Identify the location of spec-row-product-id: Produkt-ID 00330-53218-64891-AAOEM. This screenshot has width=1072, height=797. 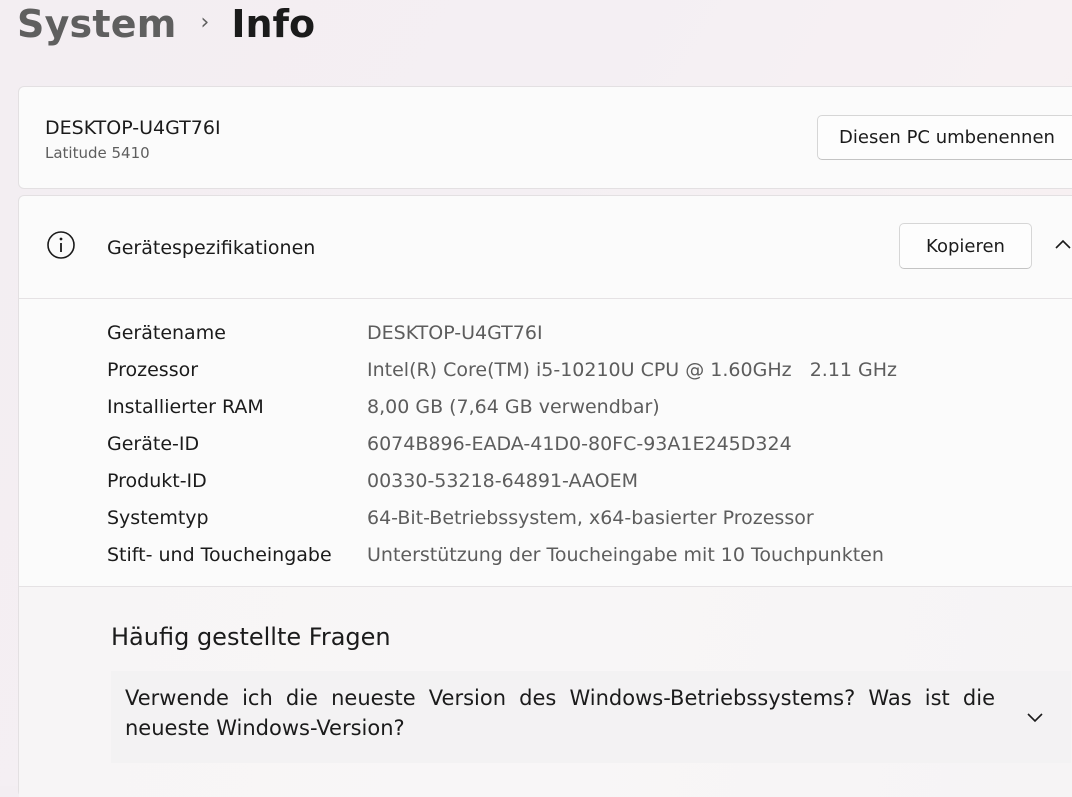
(502, 480).